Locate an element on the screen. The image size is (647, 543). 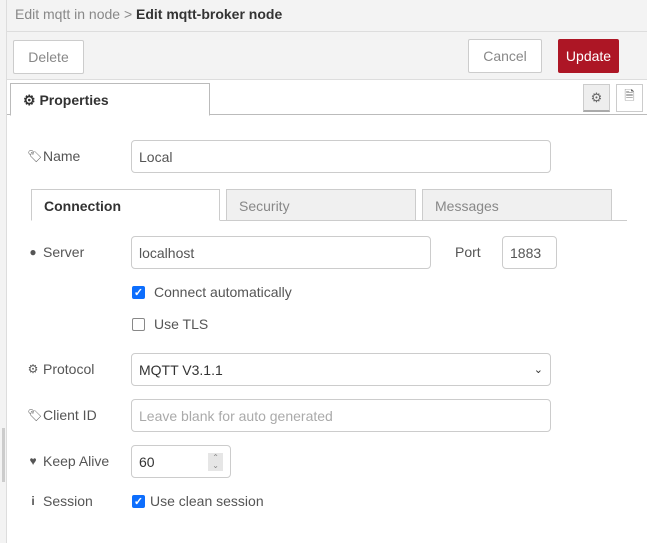
port-label: Port is located at coordinates (468, 252).